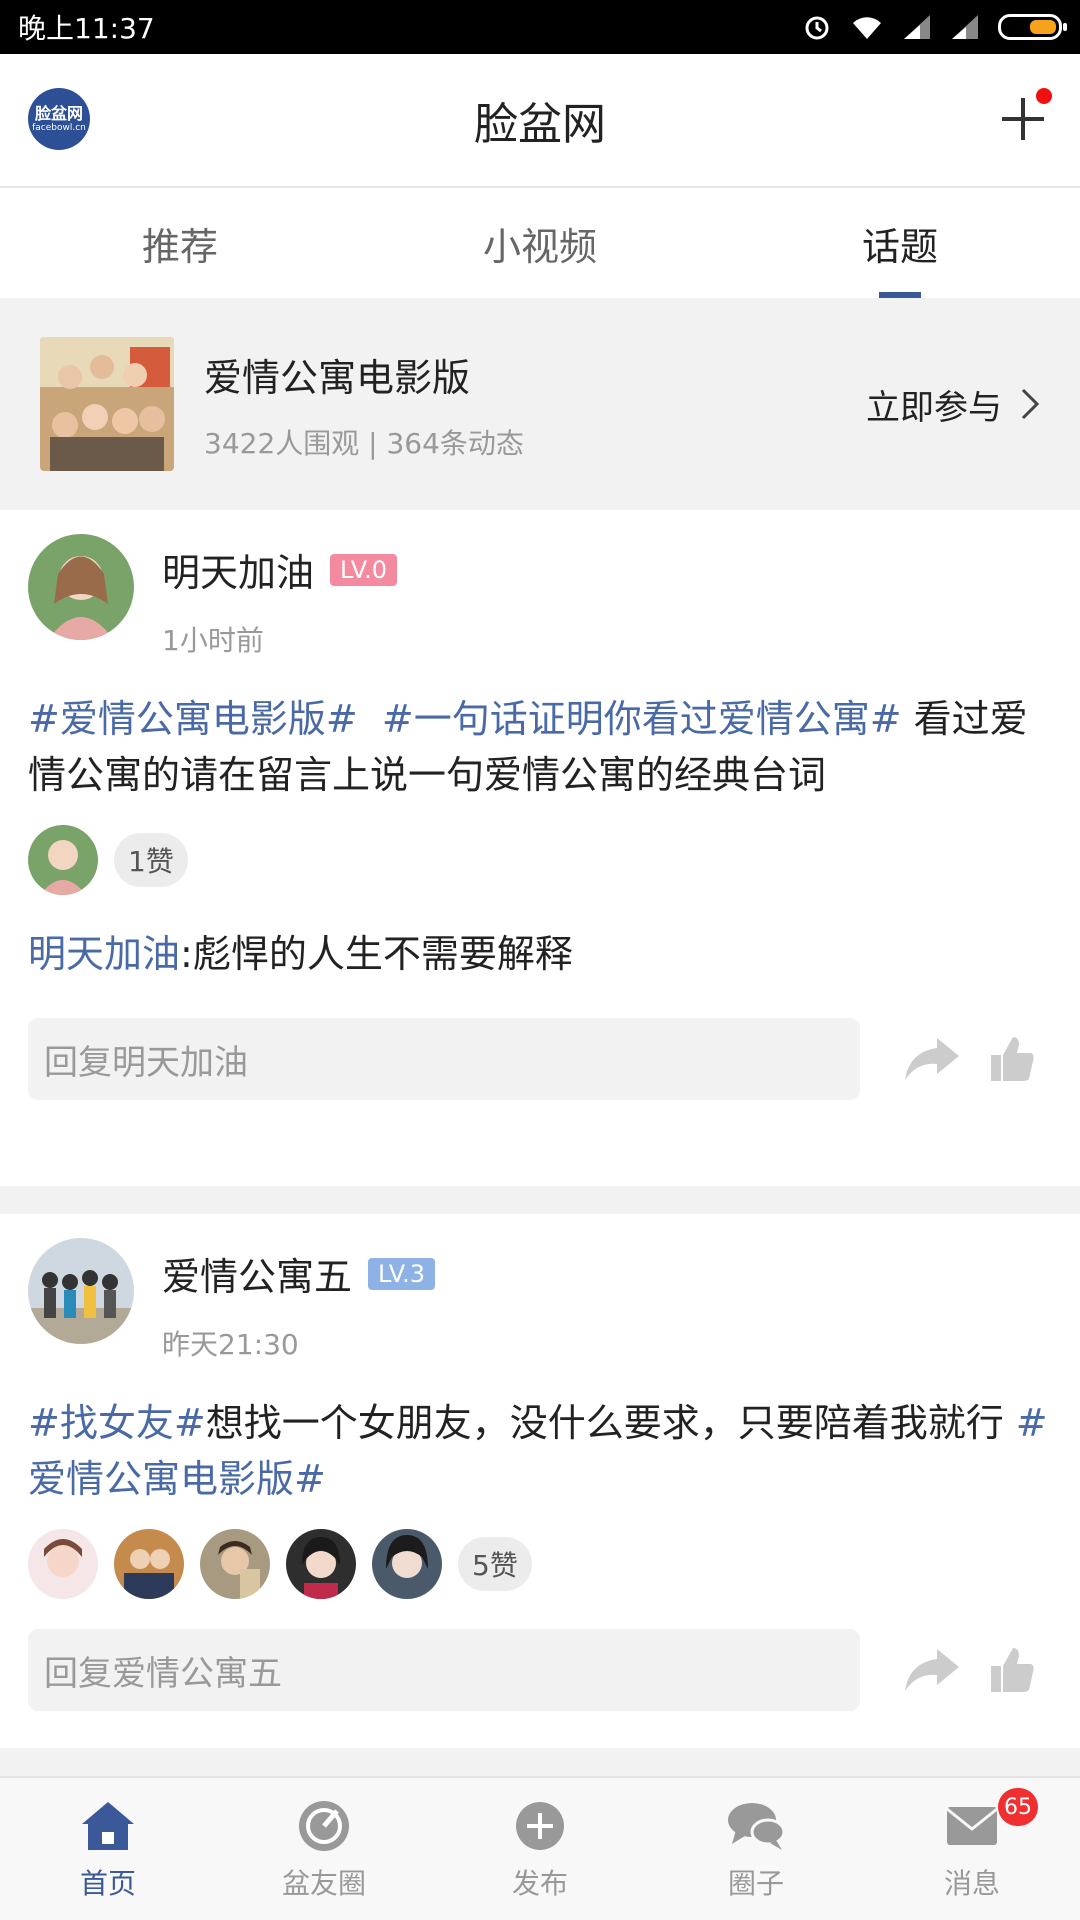 The width and height of the screenshot is (1080, 1920). I want to click on add-button, so click(1023, 119).